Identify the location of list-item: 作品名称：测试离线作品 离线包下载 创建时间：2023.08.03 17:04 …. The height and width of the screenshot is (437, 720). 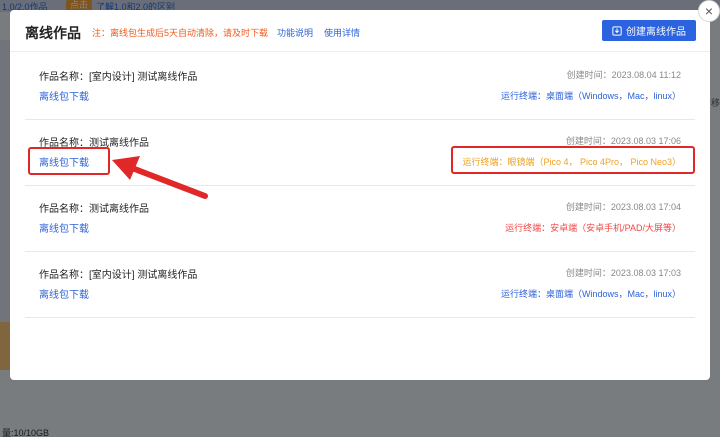
(360, 219).